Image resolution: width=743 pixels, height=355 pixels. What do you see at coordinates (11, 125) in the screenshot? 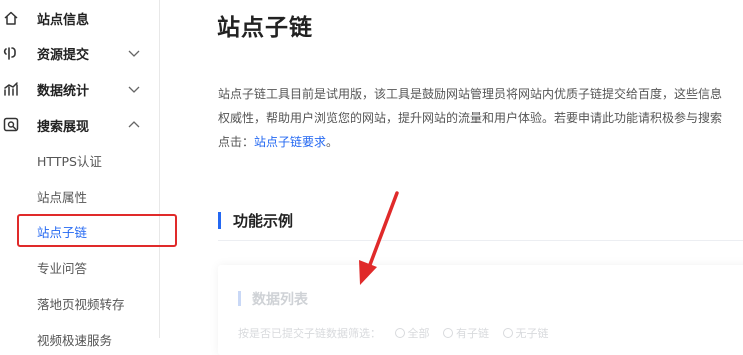
I see `search-display-icon` at bounding box center [11, 125].